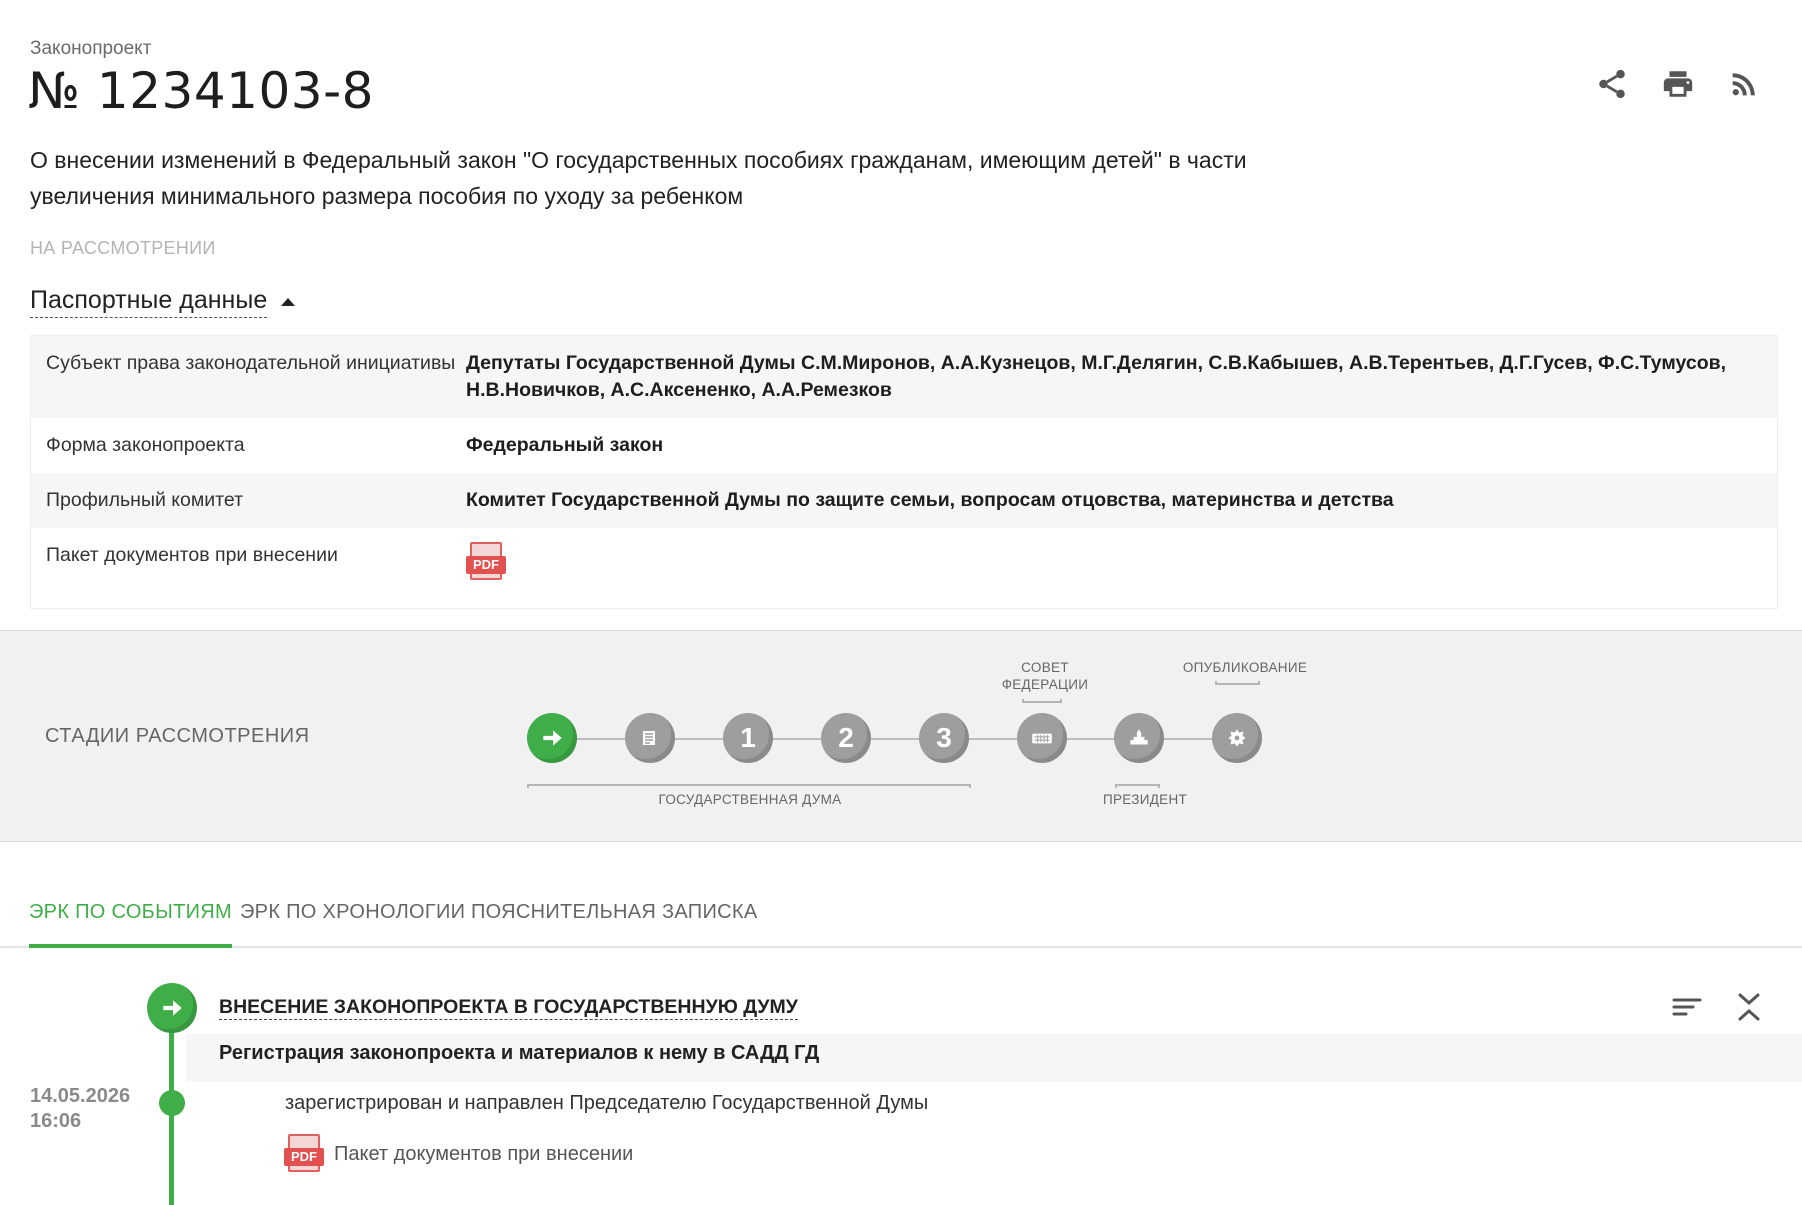 Image resolution: width=1802 pixels, height=1205 pixels. I want to click on rss-icon, so click(1743, 84).